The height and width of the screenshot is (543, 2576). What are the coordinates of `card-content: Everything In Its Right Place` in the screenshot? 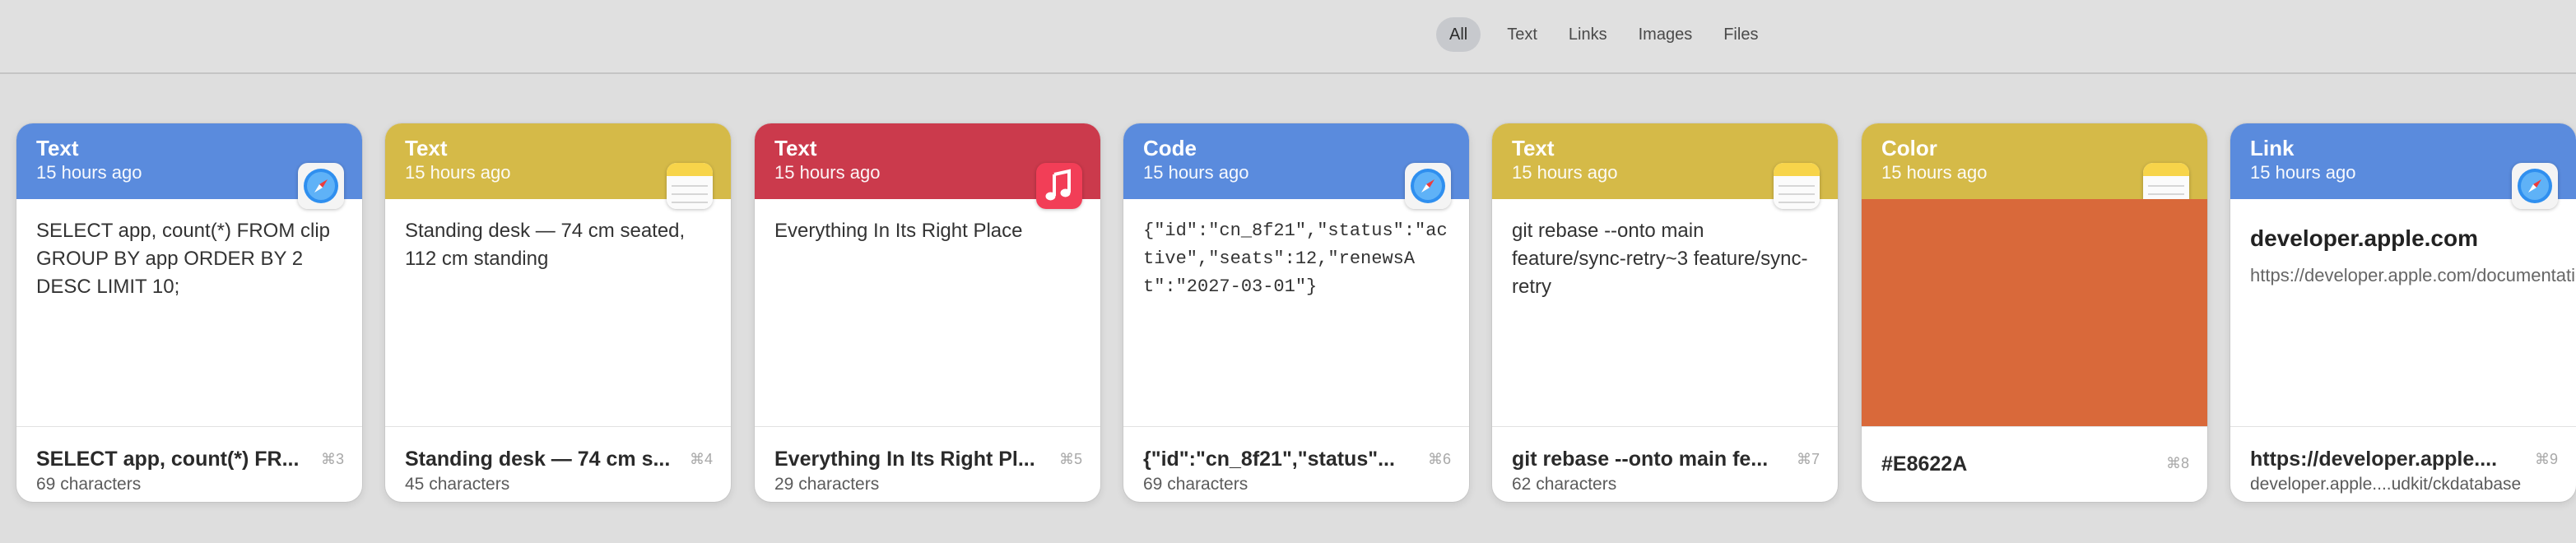 It's located at (898, 231).